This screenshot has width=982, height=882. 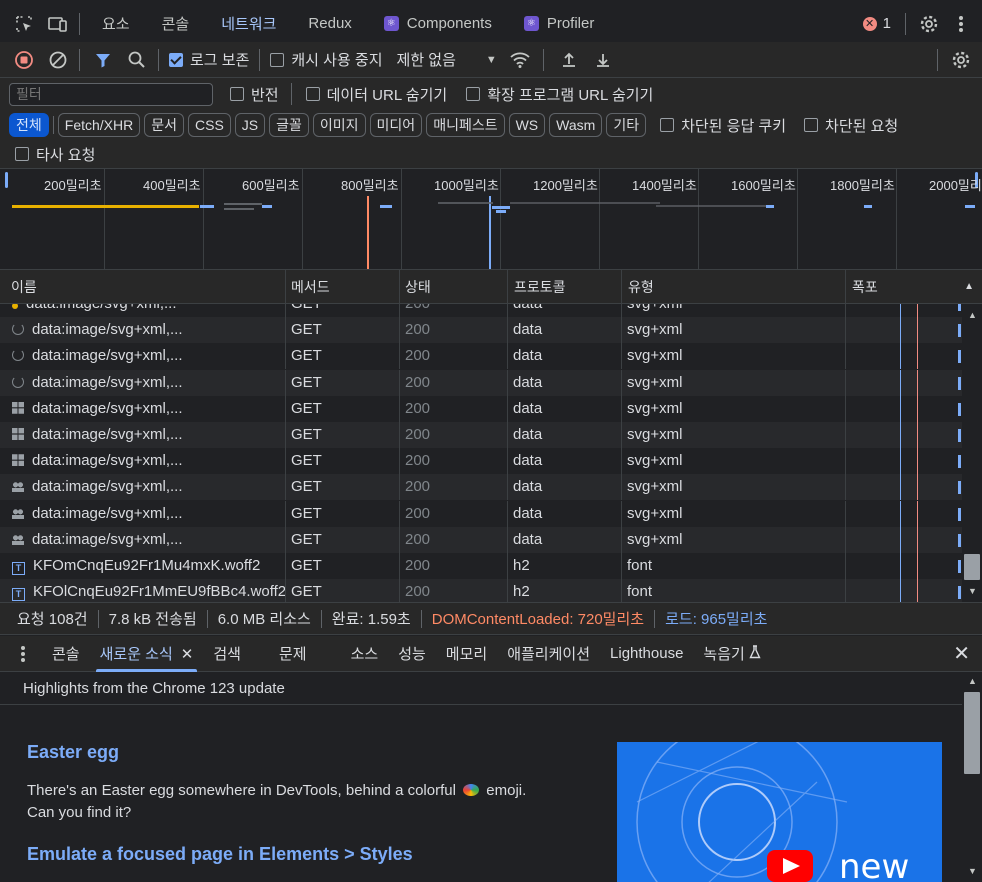 I want to click on drawer-tab-memory: 메모리, so click(x=466, y=654).